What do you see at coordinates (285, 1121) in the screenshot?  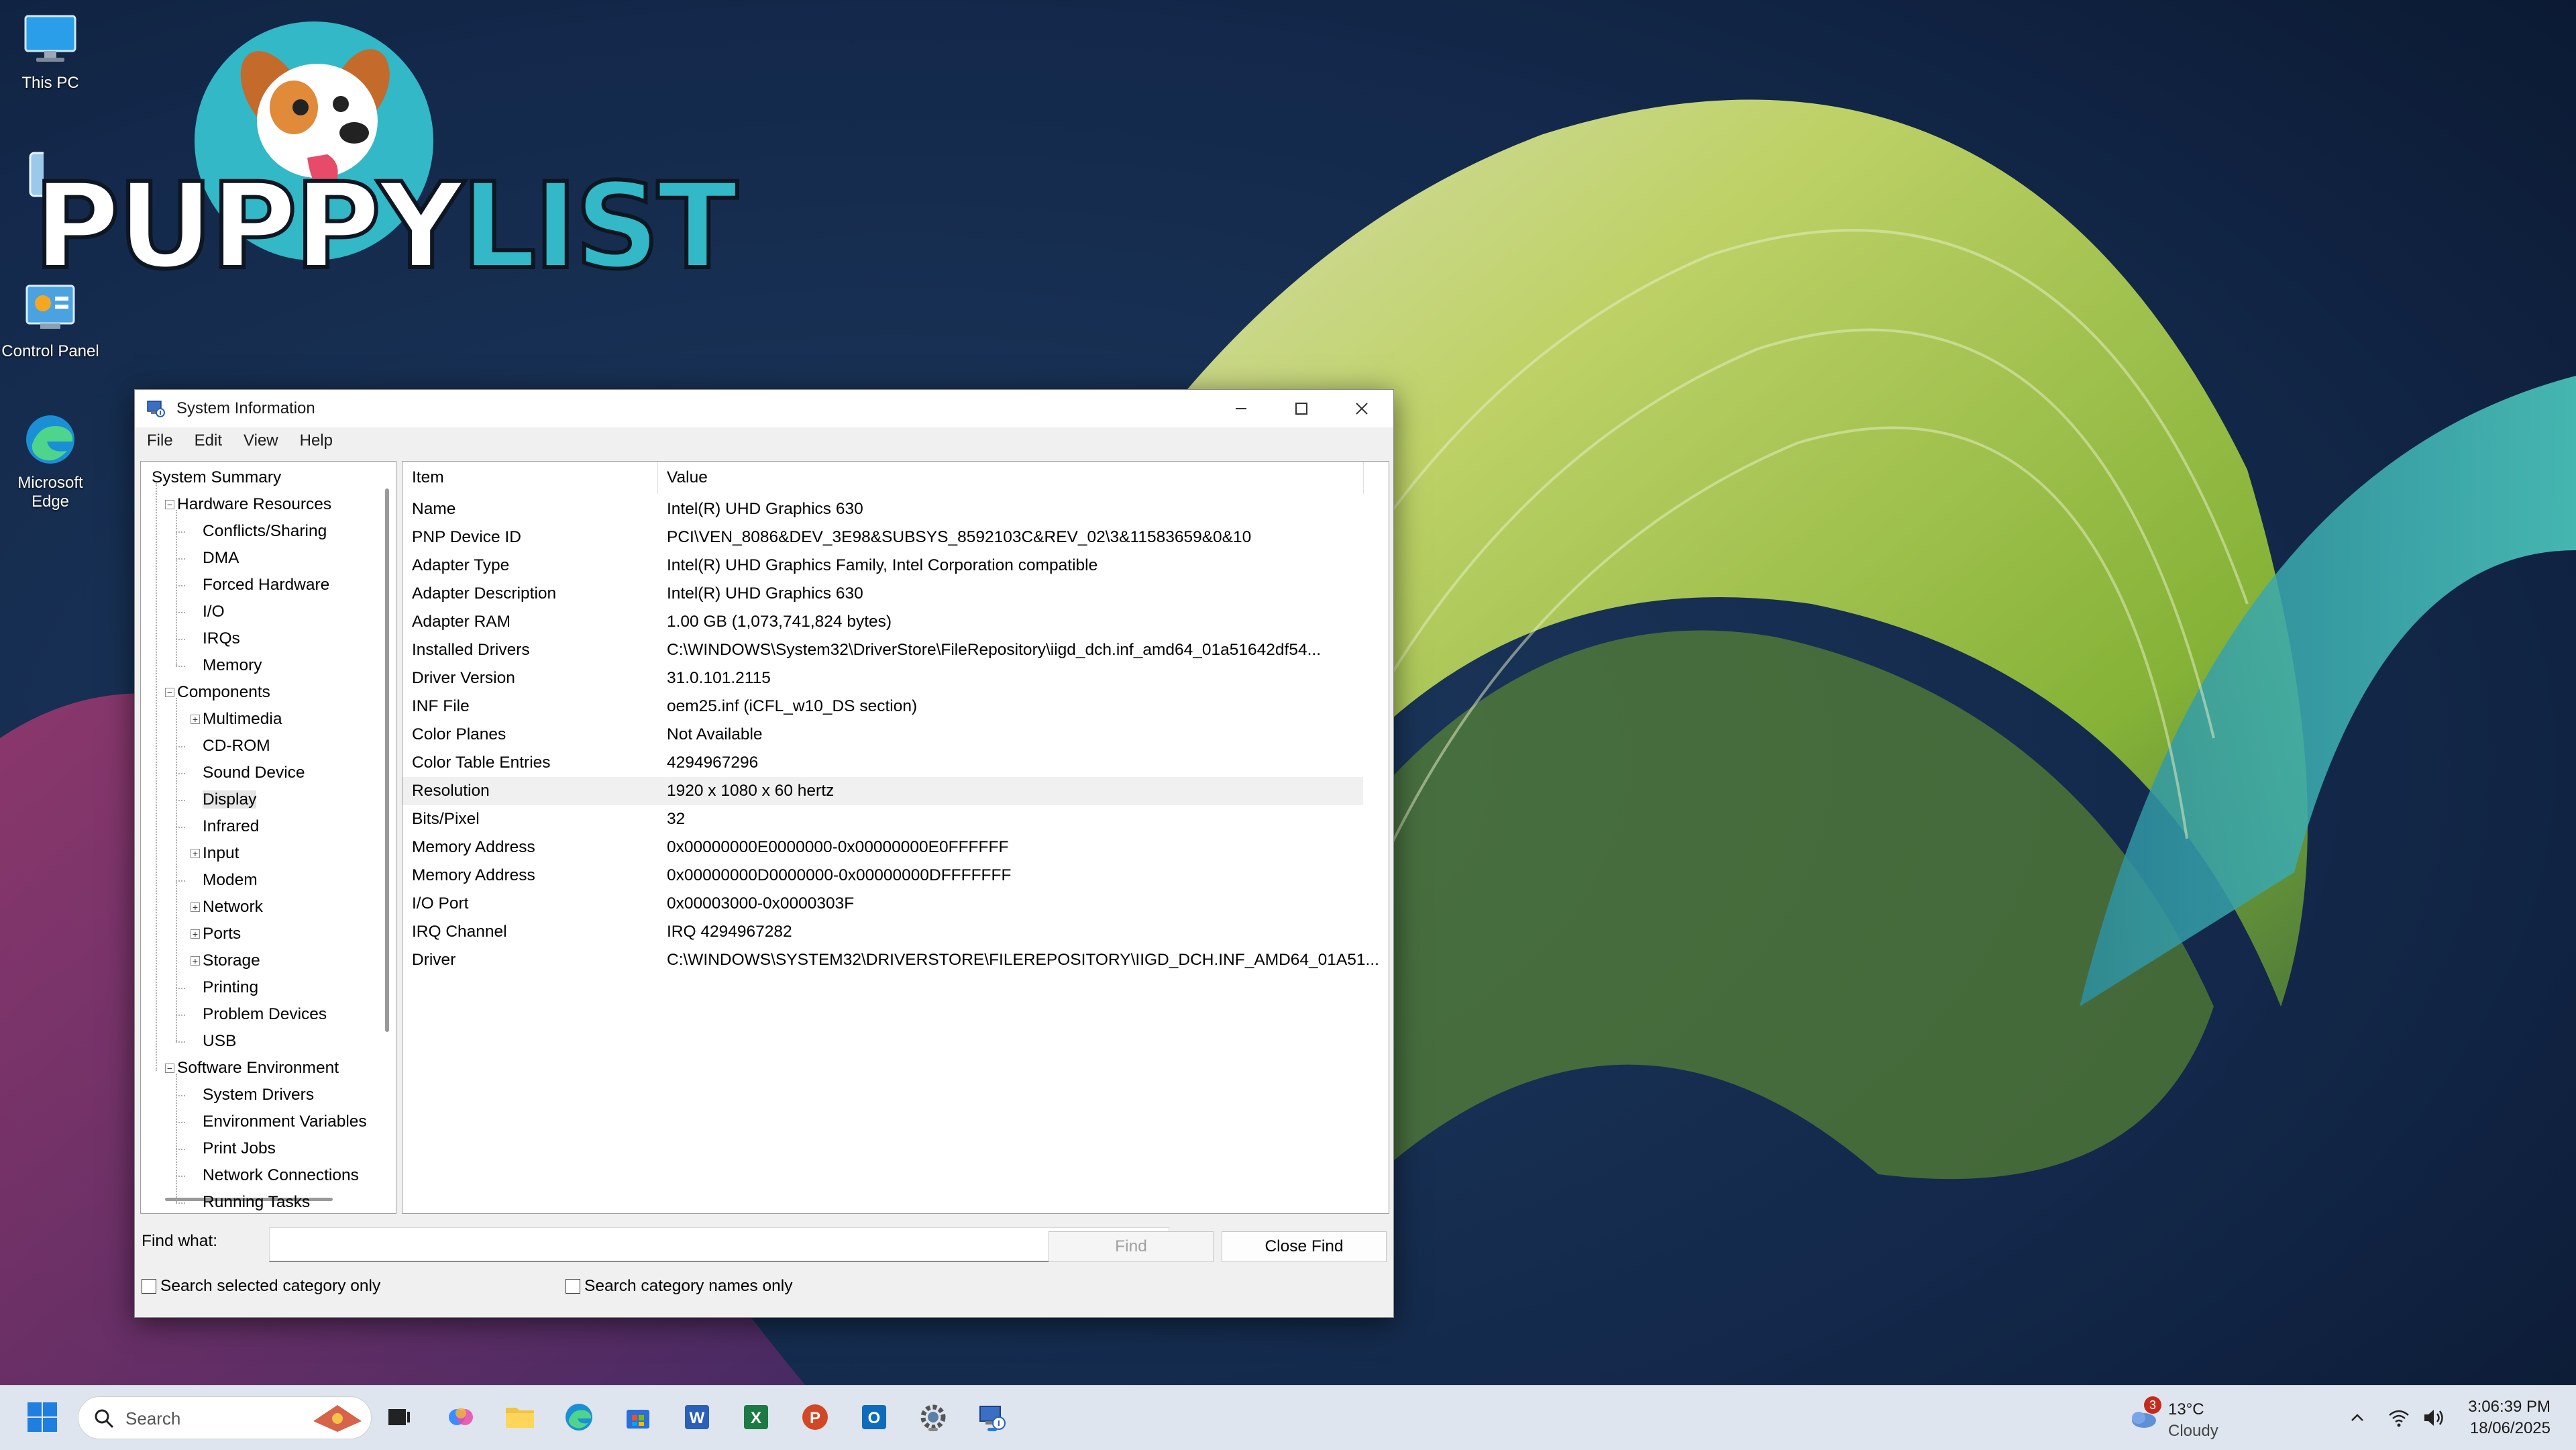 I see `tree-item-environment-variables: Environment Variables` at bounding box center [285, 1121].